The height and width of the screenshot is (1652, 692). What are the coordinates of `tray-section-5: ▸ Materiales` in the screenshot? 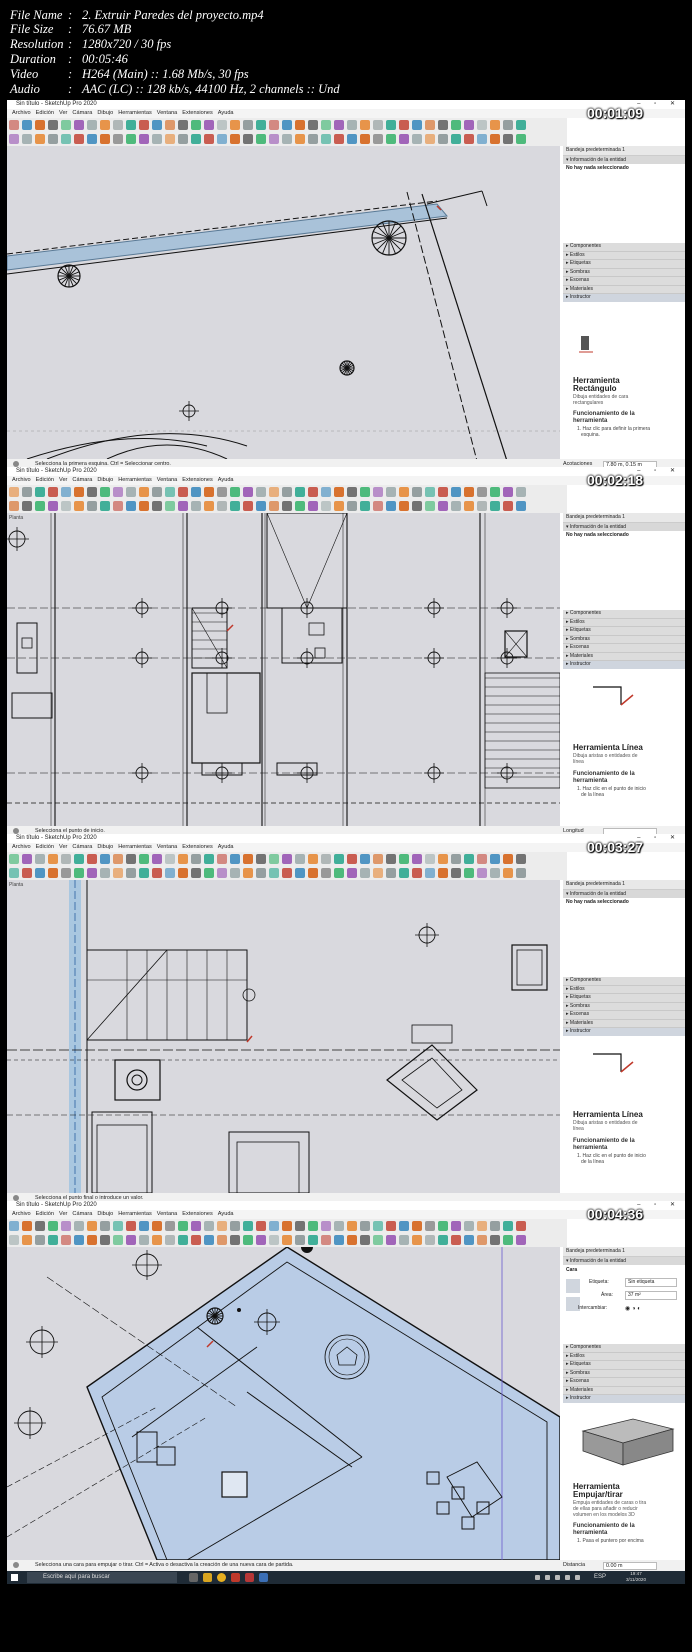 It's located at (624, 289).